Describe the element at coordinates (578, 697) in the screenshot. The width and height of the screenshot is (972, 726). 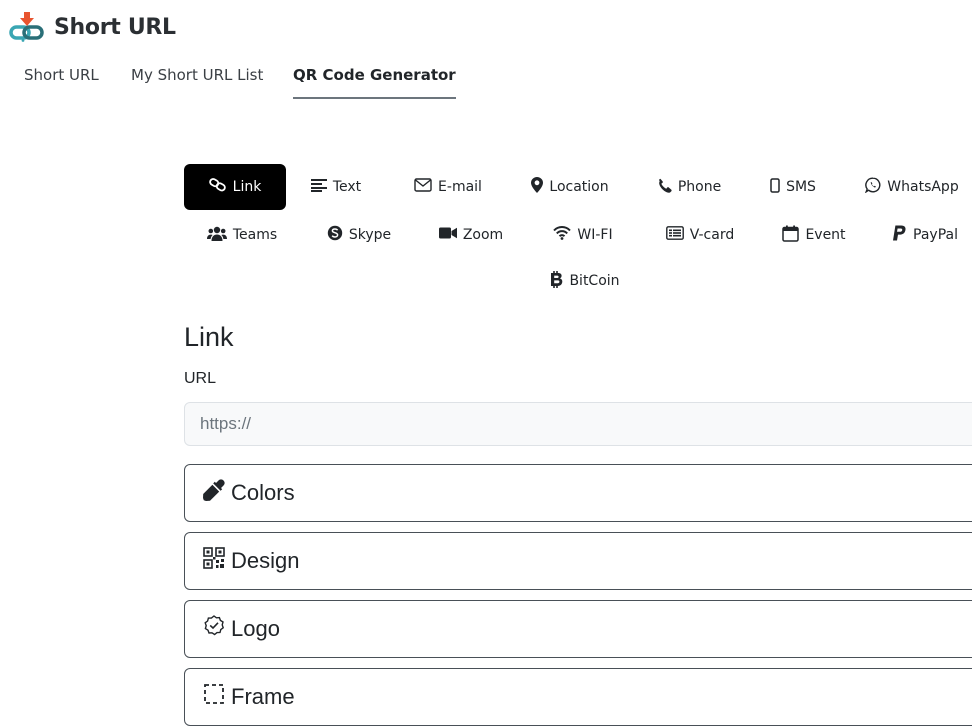
I see `frame-accordion: Frame` at that location.